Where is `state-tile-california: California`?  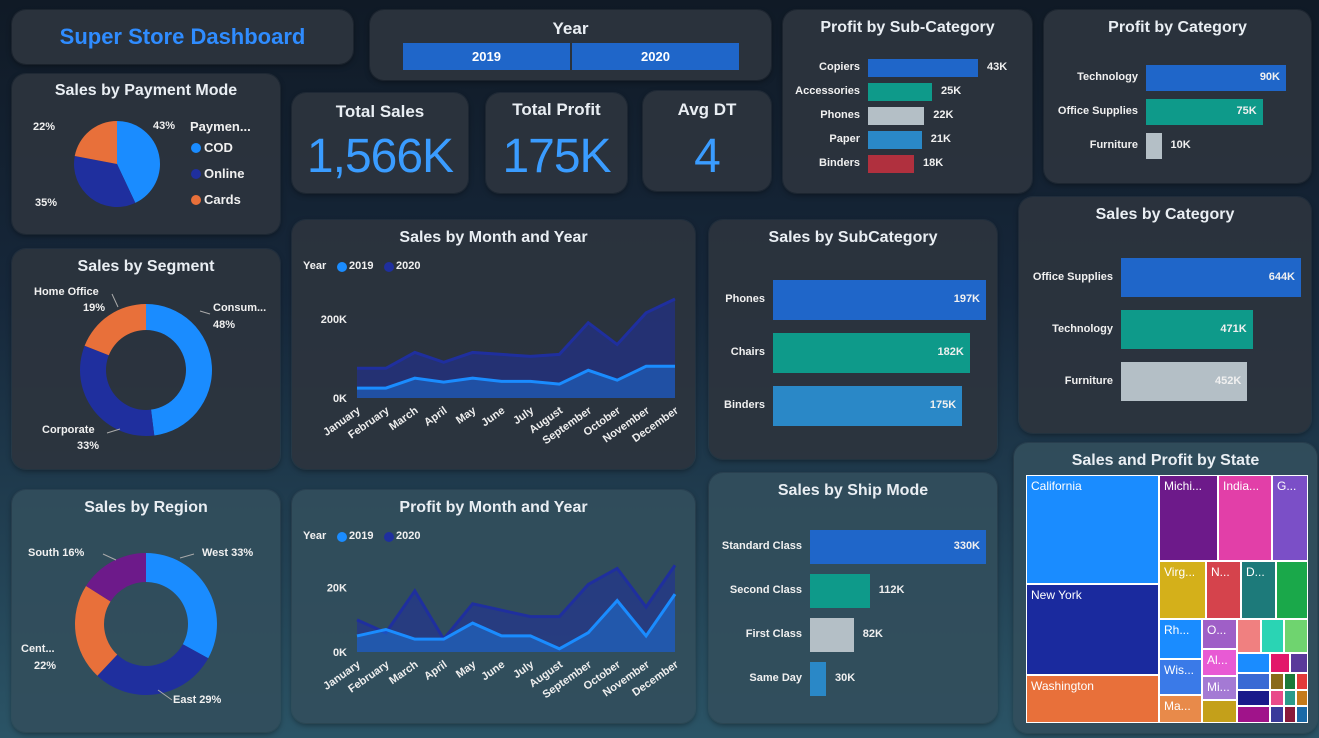 state-tile-california: California is located at coordinates (1092, 529).